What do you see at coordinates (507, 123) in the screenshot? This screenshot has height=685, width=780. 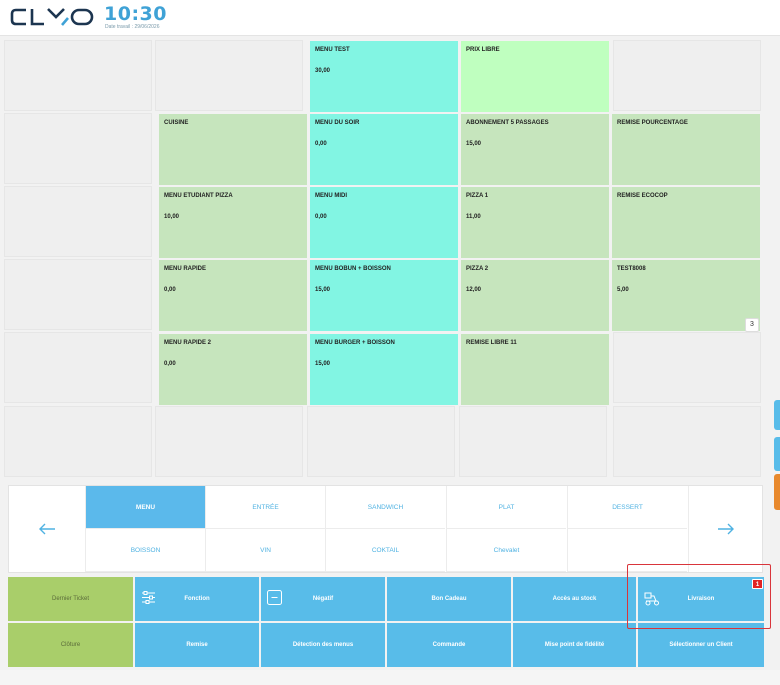 I see `product-name: ABONNEMENT 5 PASSAGES` at bounding box center [507, 123].